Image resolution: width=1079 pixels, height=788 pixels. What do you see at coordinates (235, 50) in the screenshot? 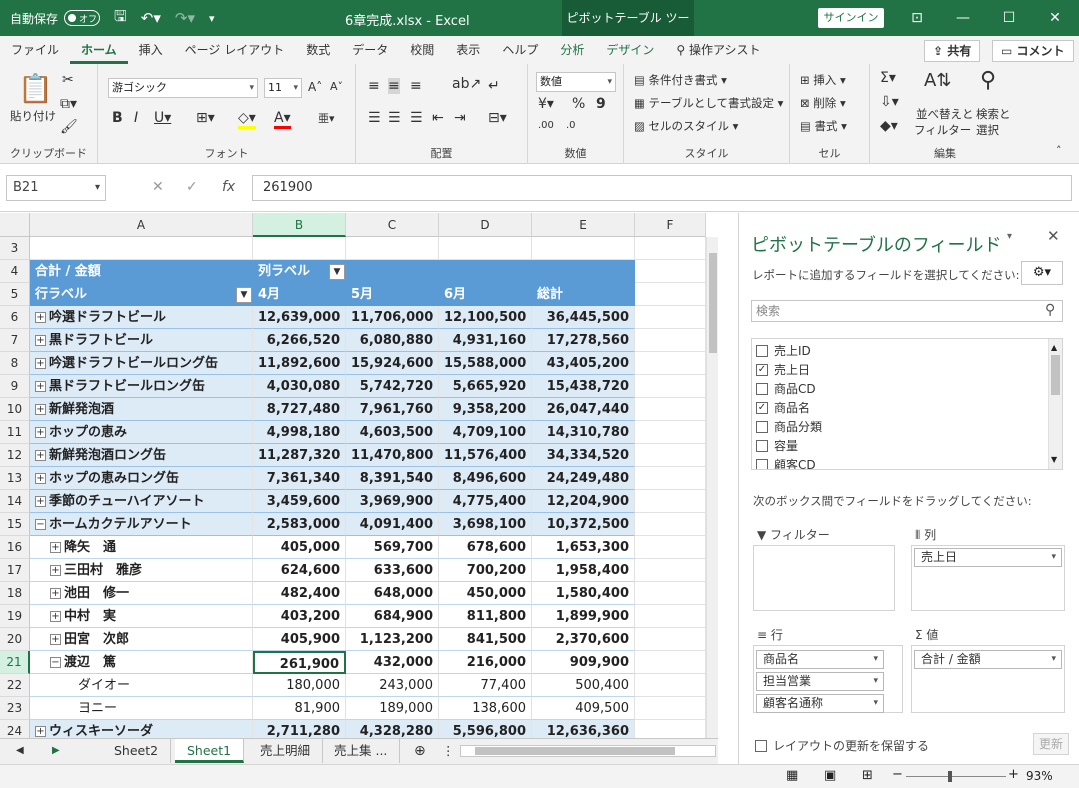
I see `tab-page-layout: ページ レイアウト` at bounding box center [235, 50].